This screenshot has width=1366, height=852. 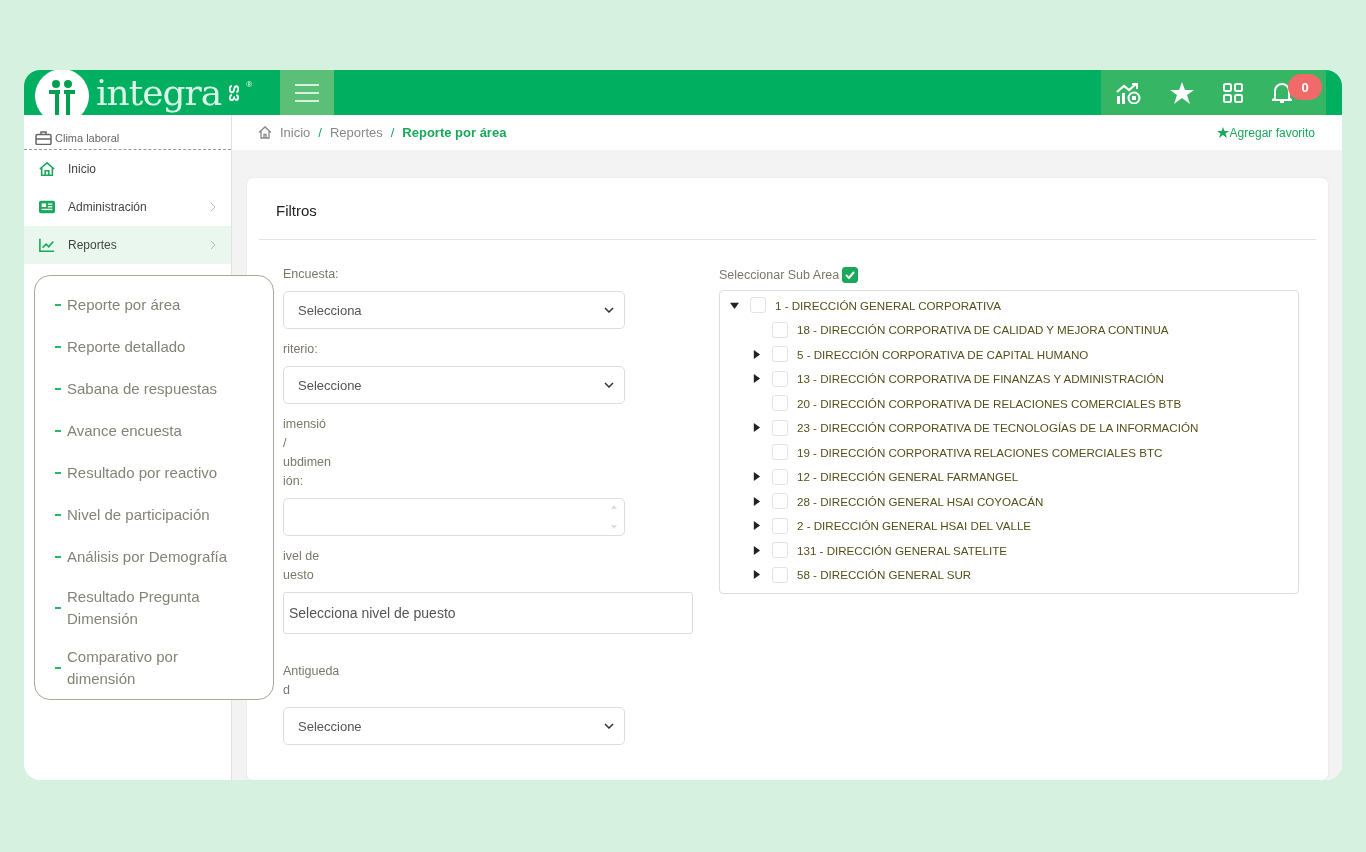 I want to click on card-title: Filtros, so click(x=787, y=209).